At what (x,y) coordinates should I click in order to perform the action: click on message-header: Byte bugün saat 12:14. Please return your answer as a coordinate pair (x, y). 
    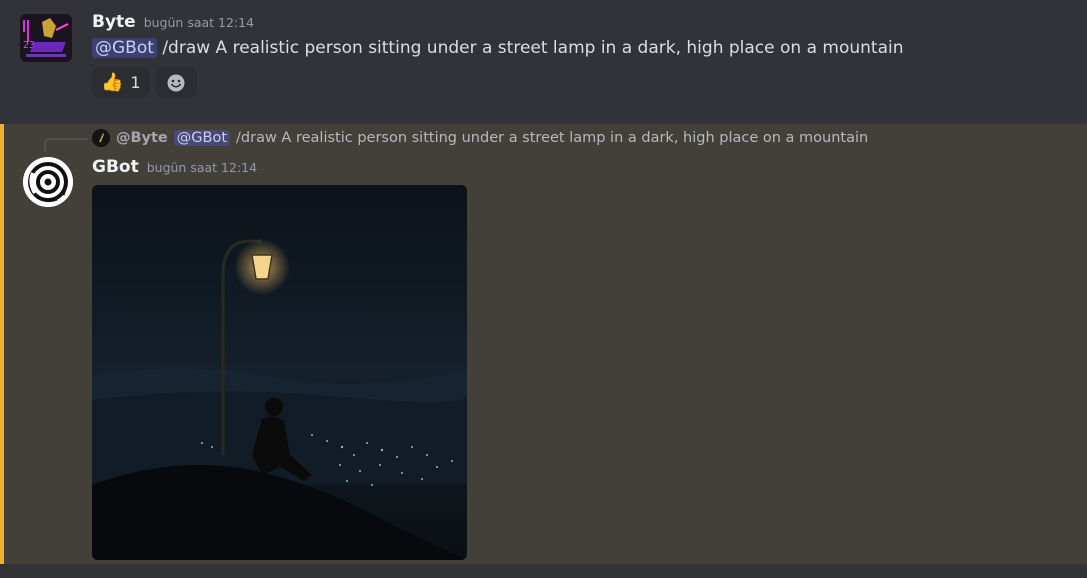
    Looking at the image, I should click on (173, 22).